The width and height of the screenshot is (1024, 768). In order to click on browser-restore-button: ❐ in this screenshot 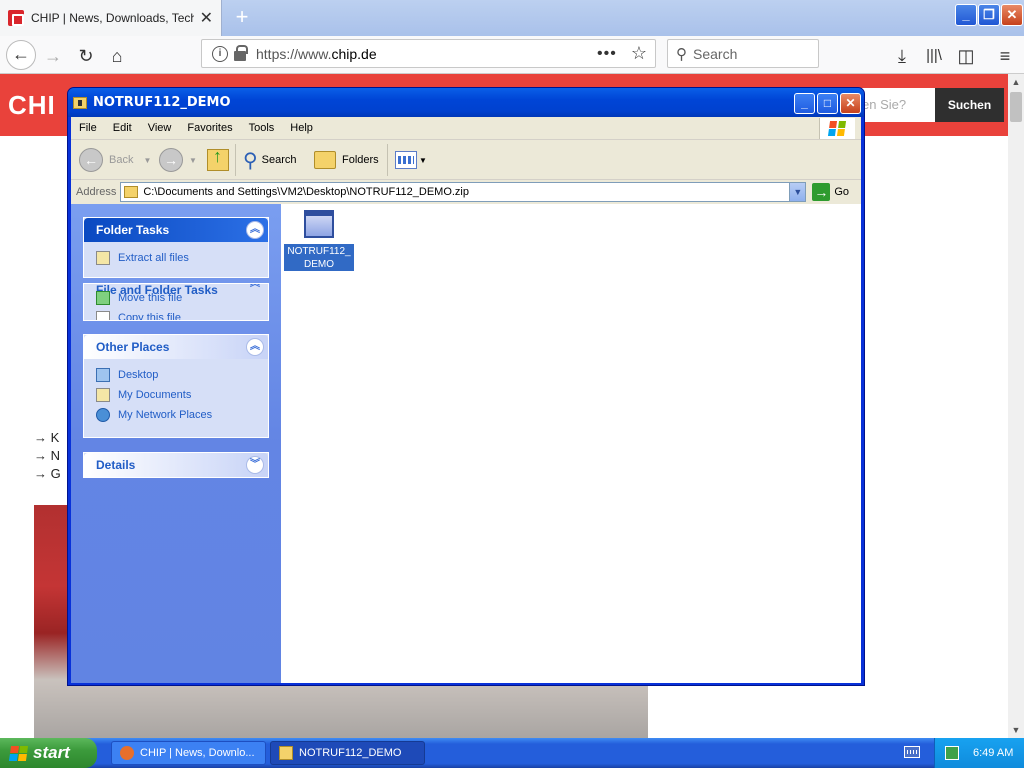, I will do `click(989, 15)`.